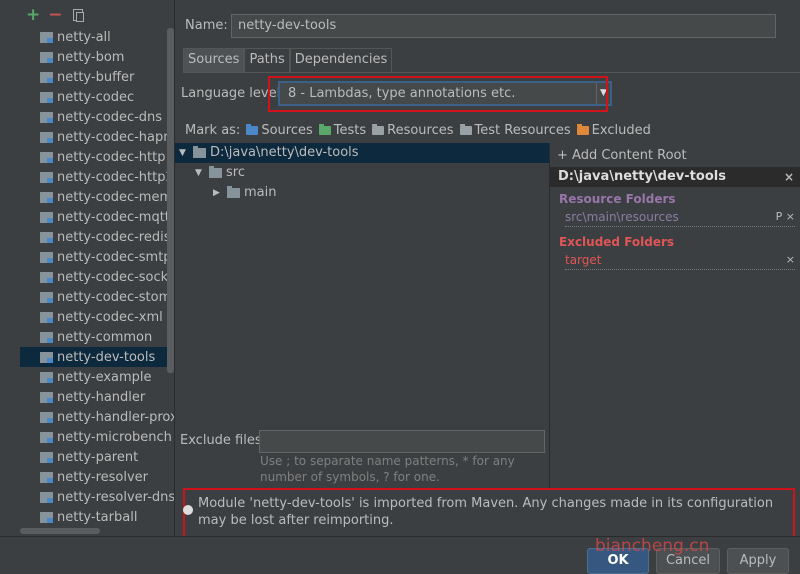  What do you see at coordinates (97, 377) in the screenshot?
I see `module-item: netty-example` at bounding box center [97, 377].